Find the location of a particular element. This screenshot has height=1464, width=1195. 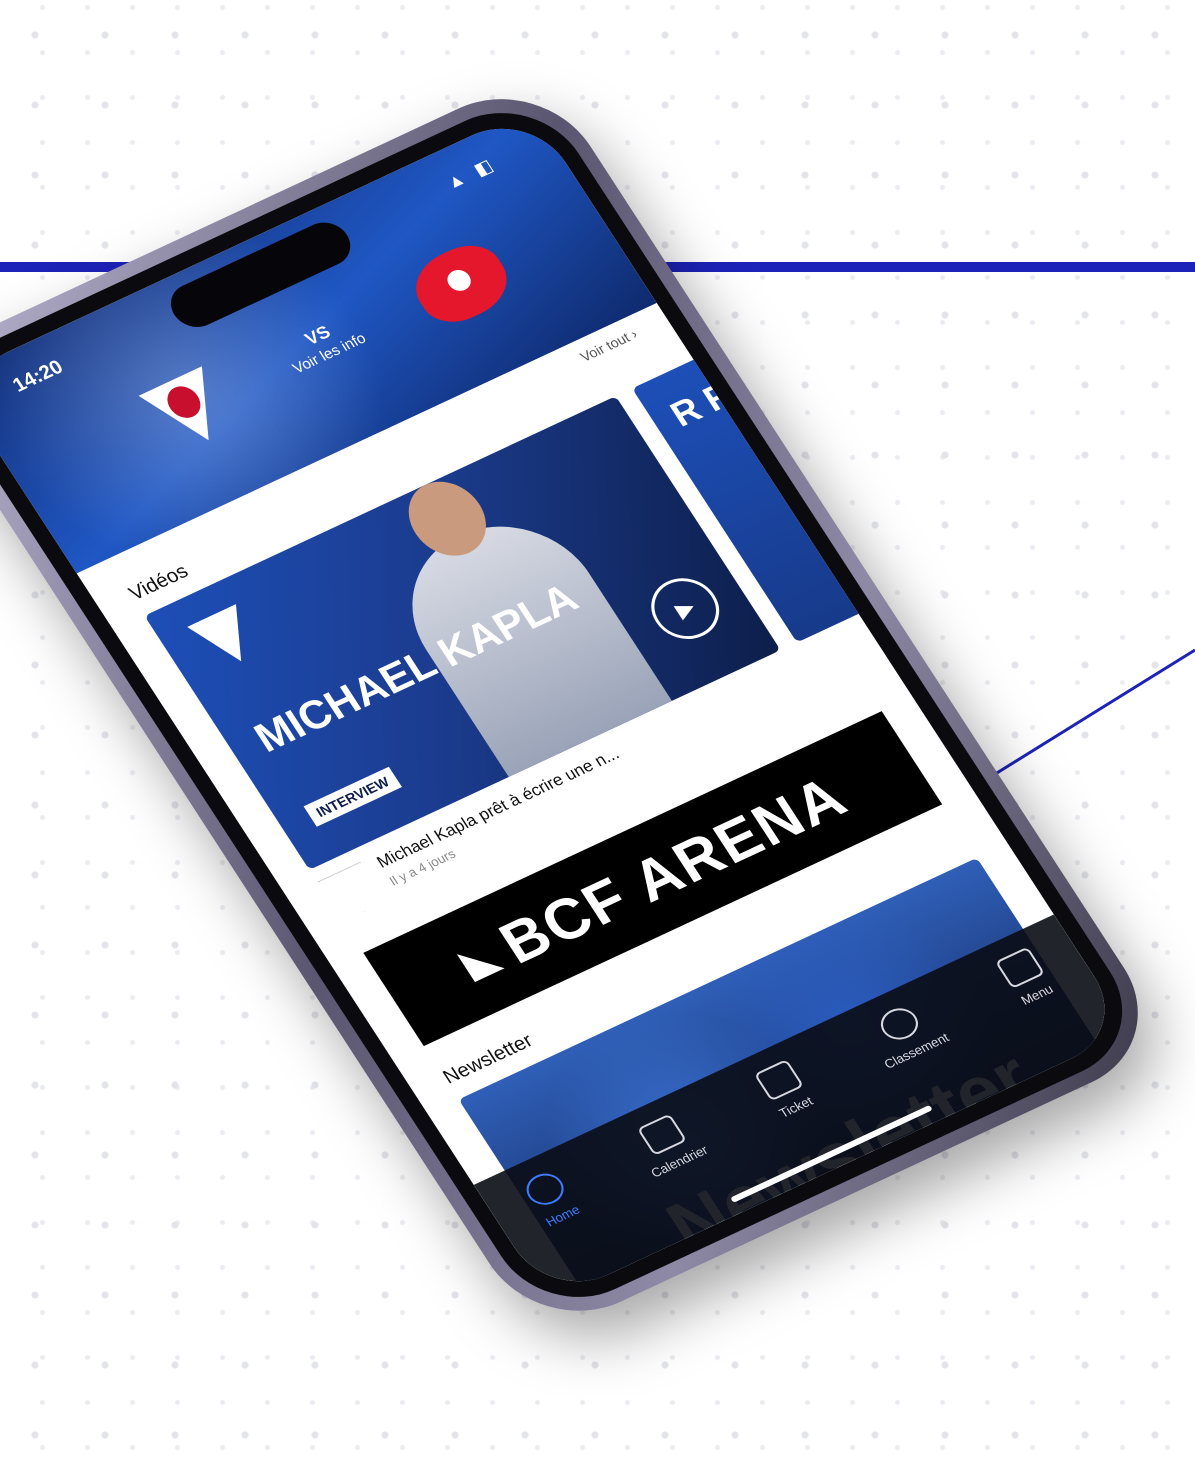

status-icons: ▲ ◧ is located at coordinates (471, 173).